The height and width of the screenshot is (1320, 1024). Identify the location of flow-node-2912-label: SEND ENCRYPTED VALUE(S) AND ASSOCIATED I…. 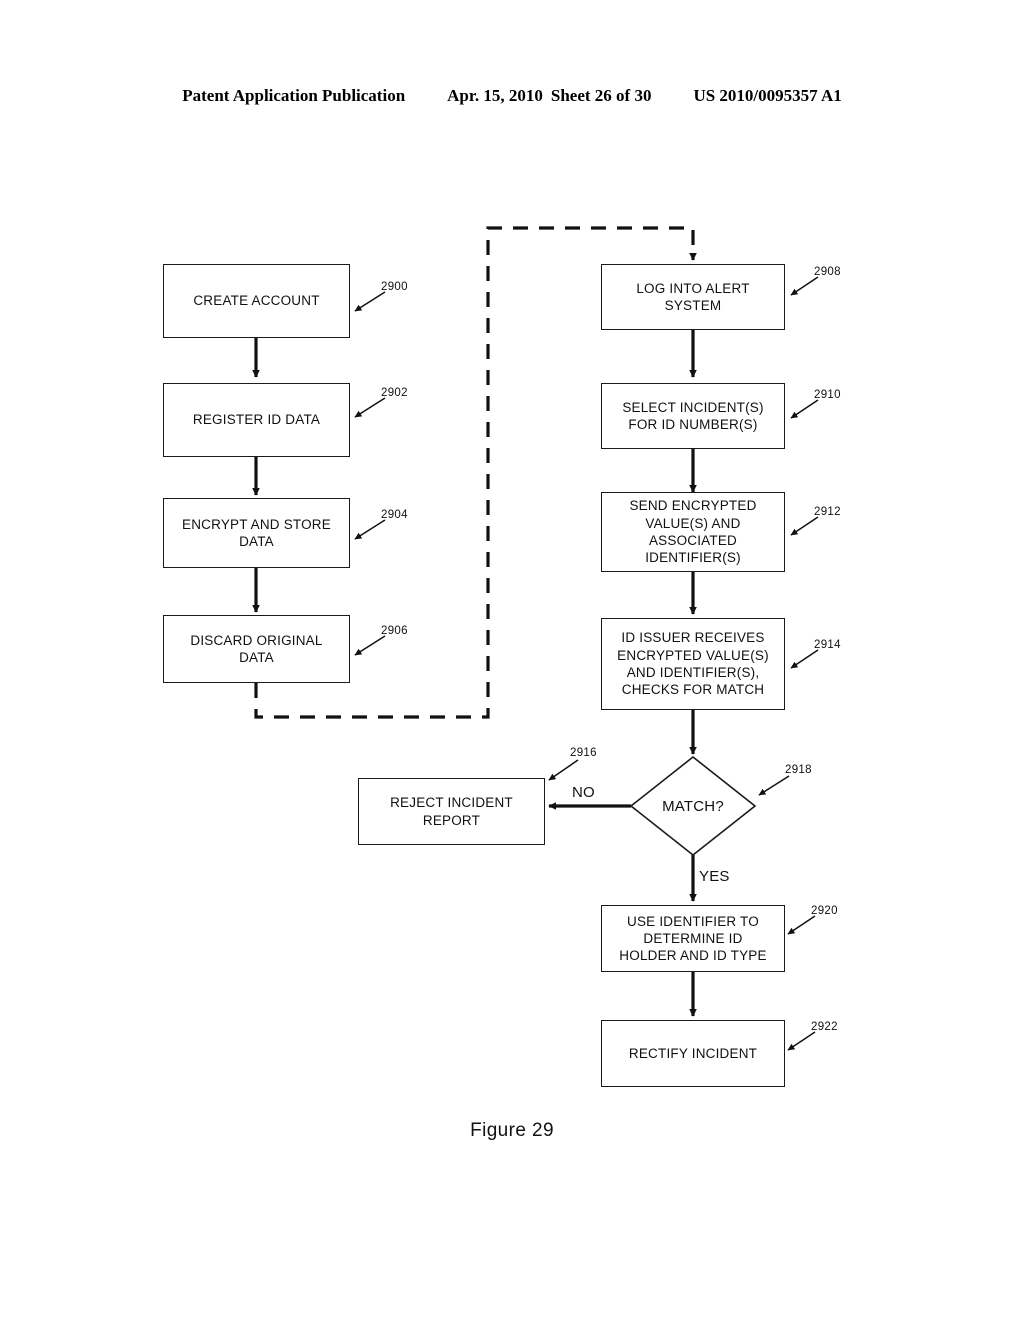
(693, 532).